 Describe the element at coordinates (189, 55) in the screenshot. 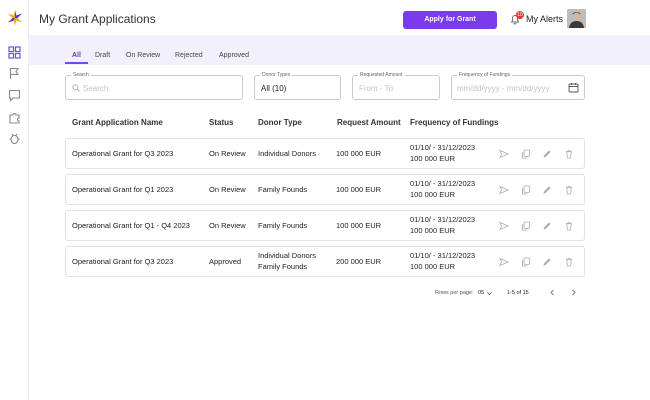

I see `tab-rejected: Rejected` at that location.